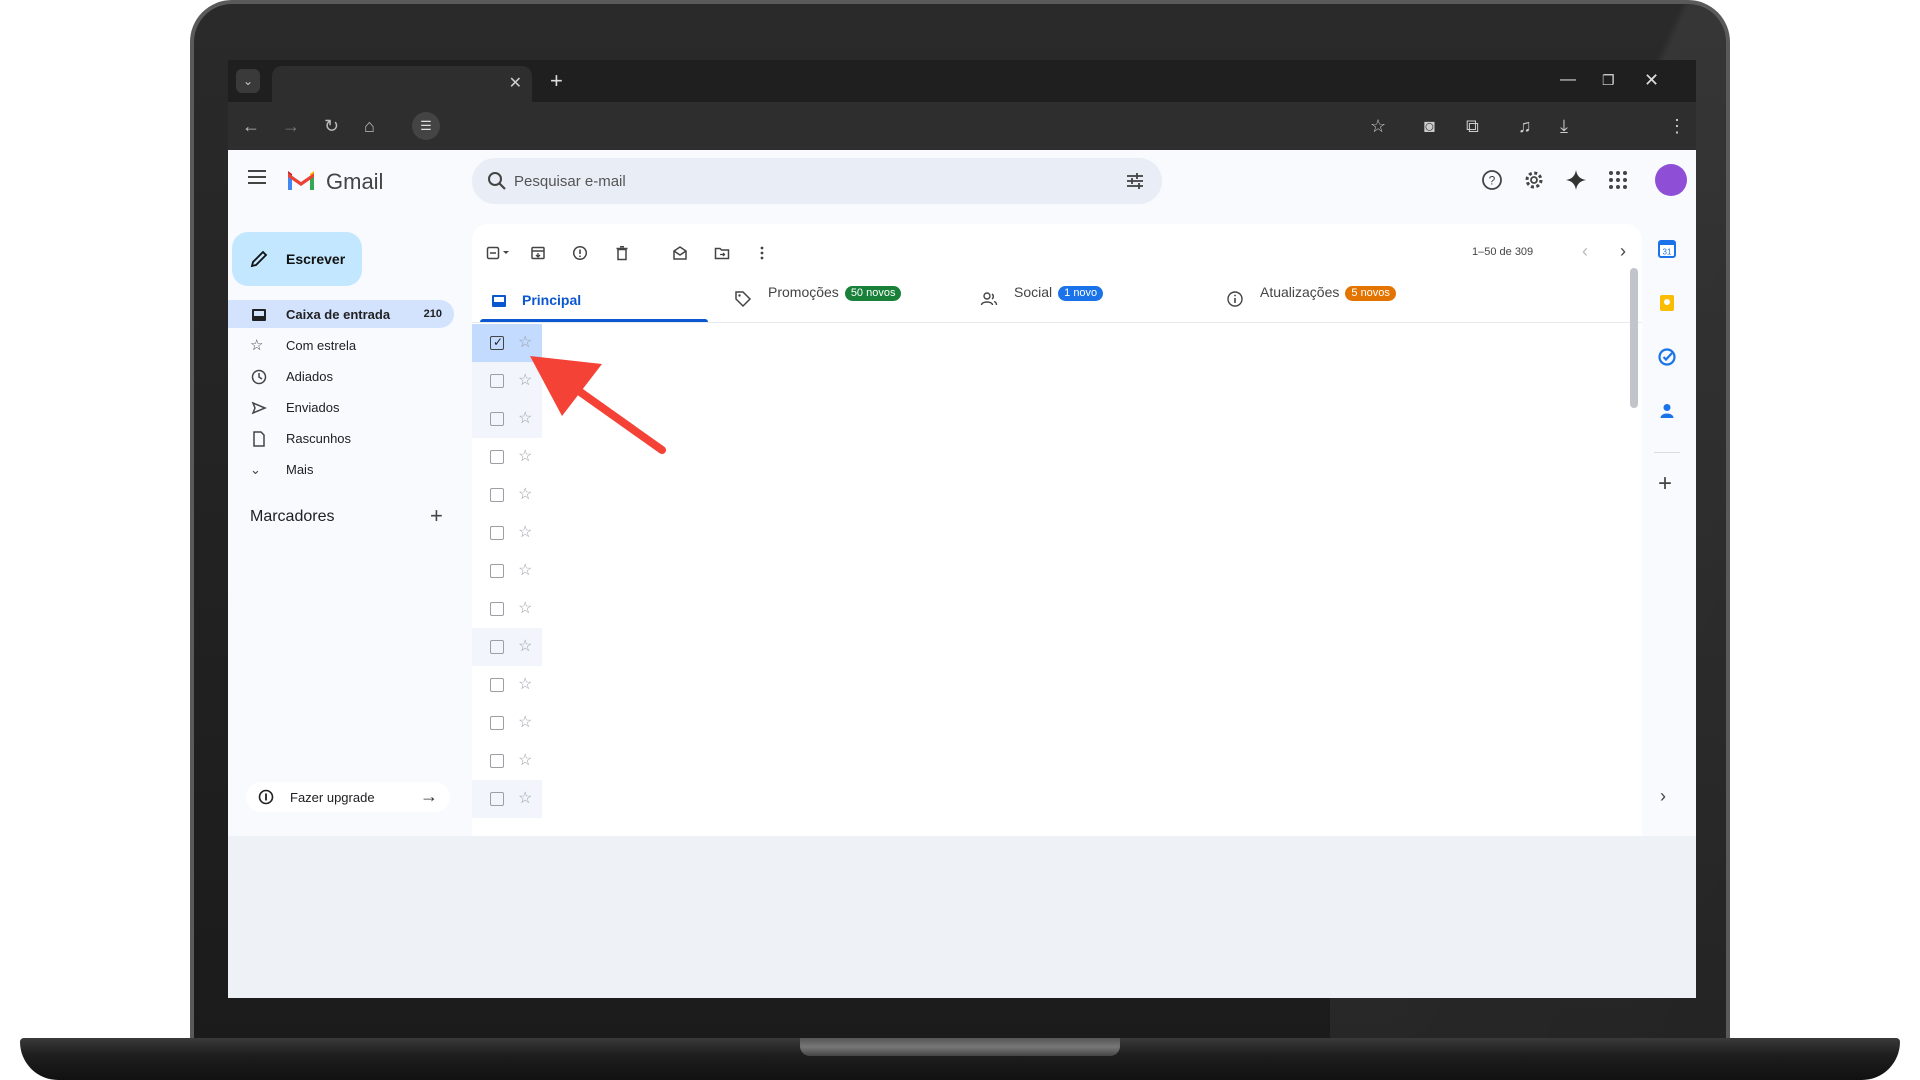  I want to click on calendar-icon: 31, so click(1667, 249).